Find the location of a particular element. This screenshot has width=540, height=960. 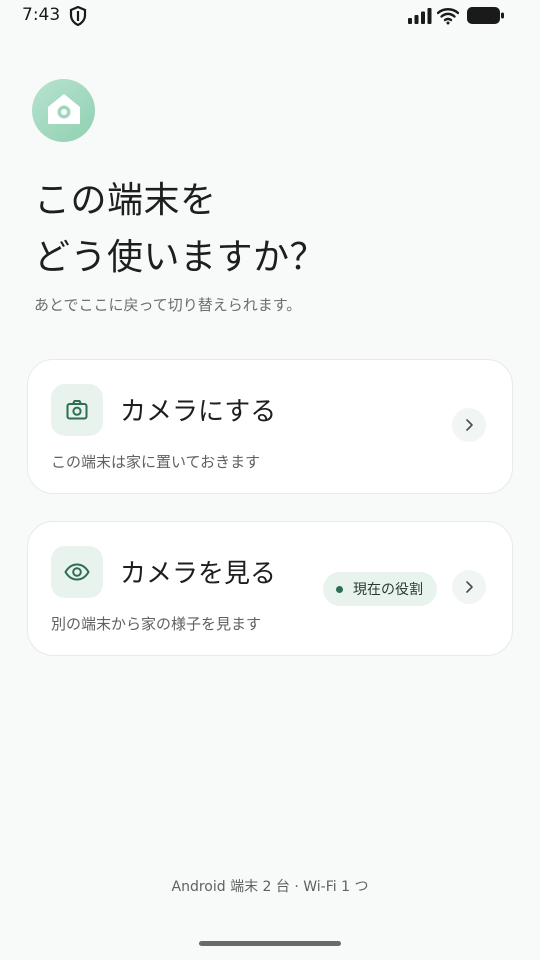

status-bar: 7:43 is located at coordinates (270, 16).